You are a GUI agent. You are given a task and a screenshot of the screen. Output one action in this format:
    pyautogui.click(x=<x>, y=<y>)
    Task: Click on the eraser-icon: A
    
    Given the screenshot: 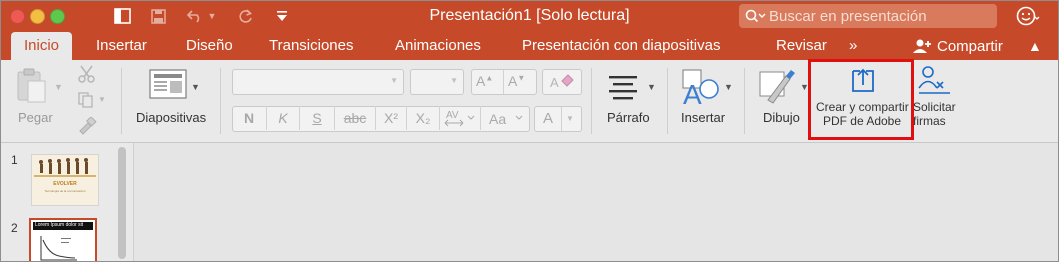 What is the action you would take?
    pyautogui.click(x=562, y=82)
    